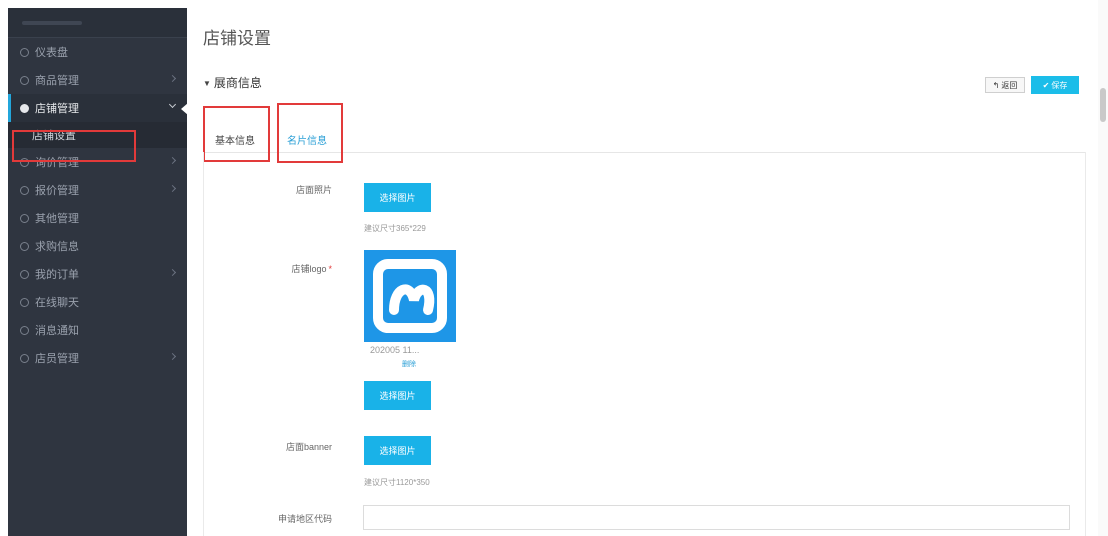  Describe the element at coordinates (57, 109) in the screenshot. I see `sidebar-item-label: 店铺管理` at that location.